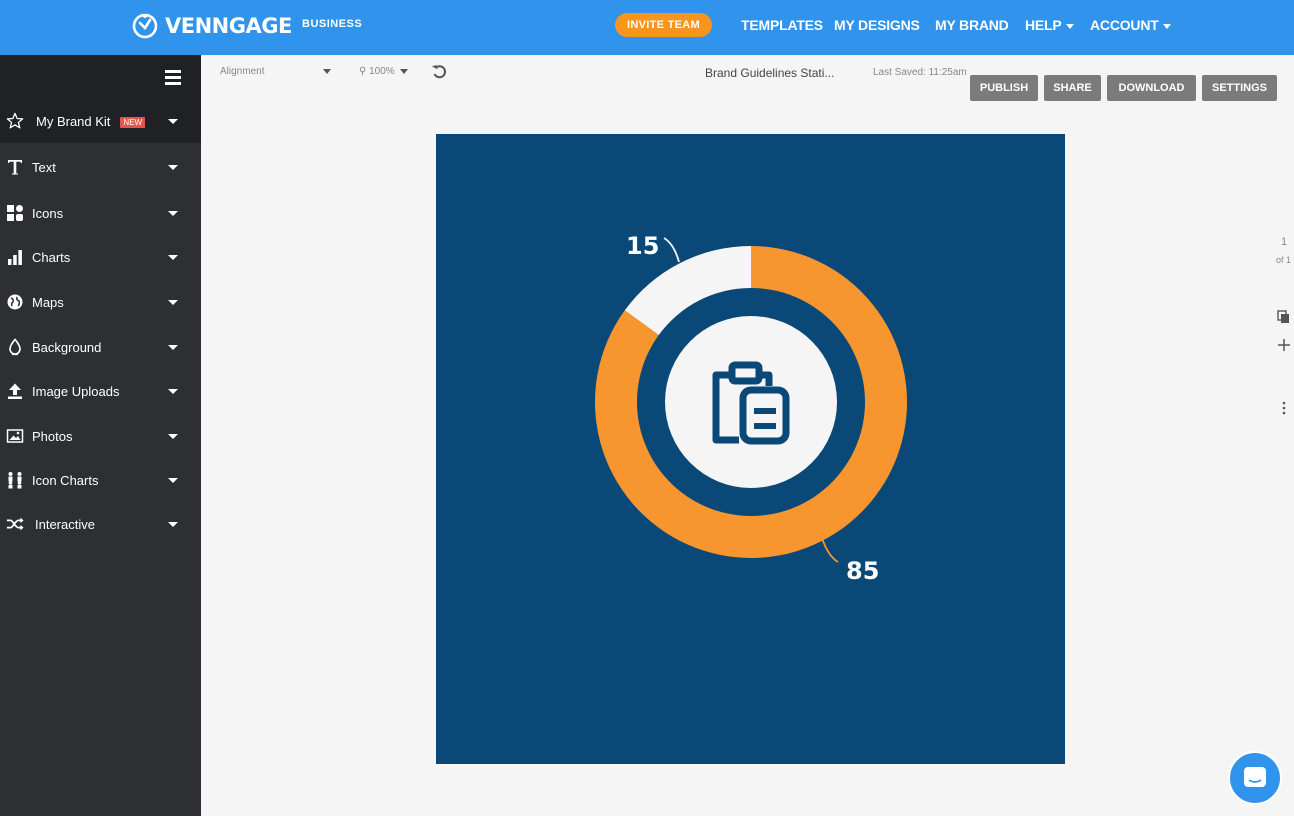 This screenshot has height=816, width=1294. What do you see at coordinates (100, 480) in the screenshot?
I see `sidebar-item-icon-charts: Icon Charts` at bounding box center [100, 480].